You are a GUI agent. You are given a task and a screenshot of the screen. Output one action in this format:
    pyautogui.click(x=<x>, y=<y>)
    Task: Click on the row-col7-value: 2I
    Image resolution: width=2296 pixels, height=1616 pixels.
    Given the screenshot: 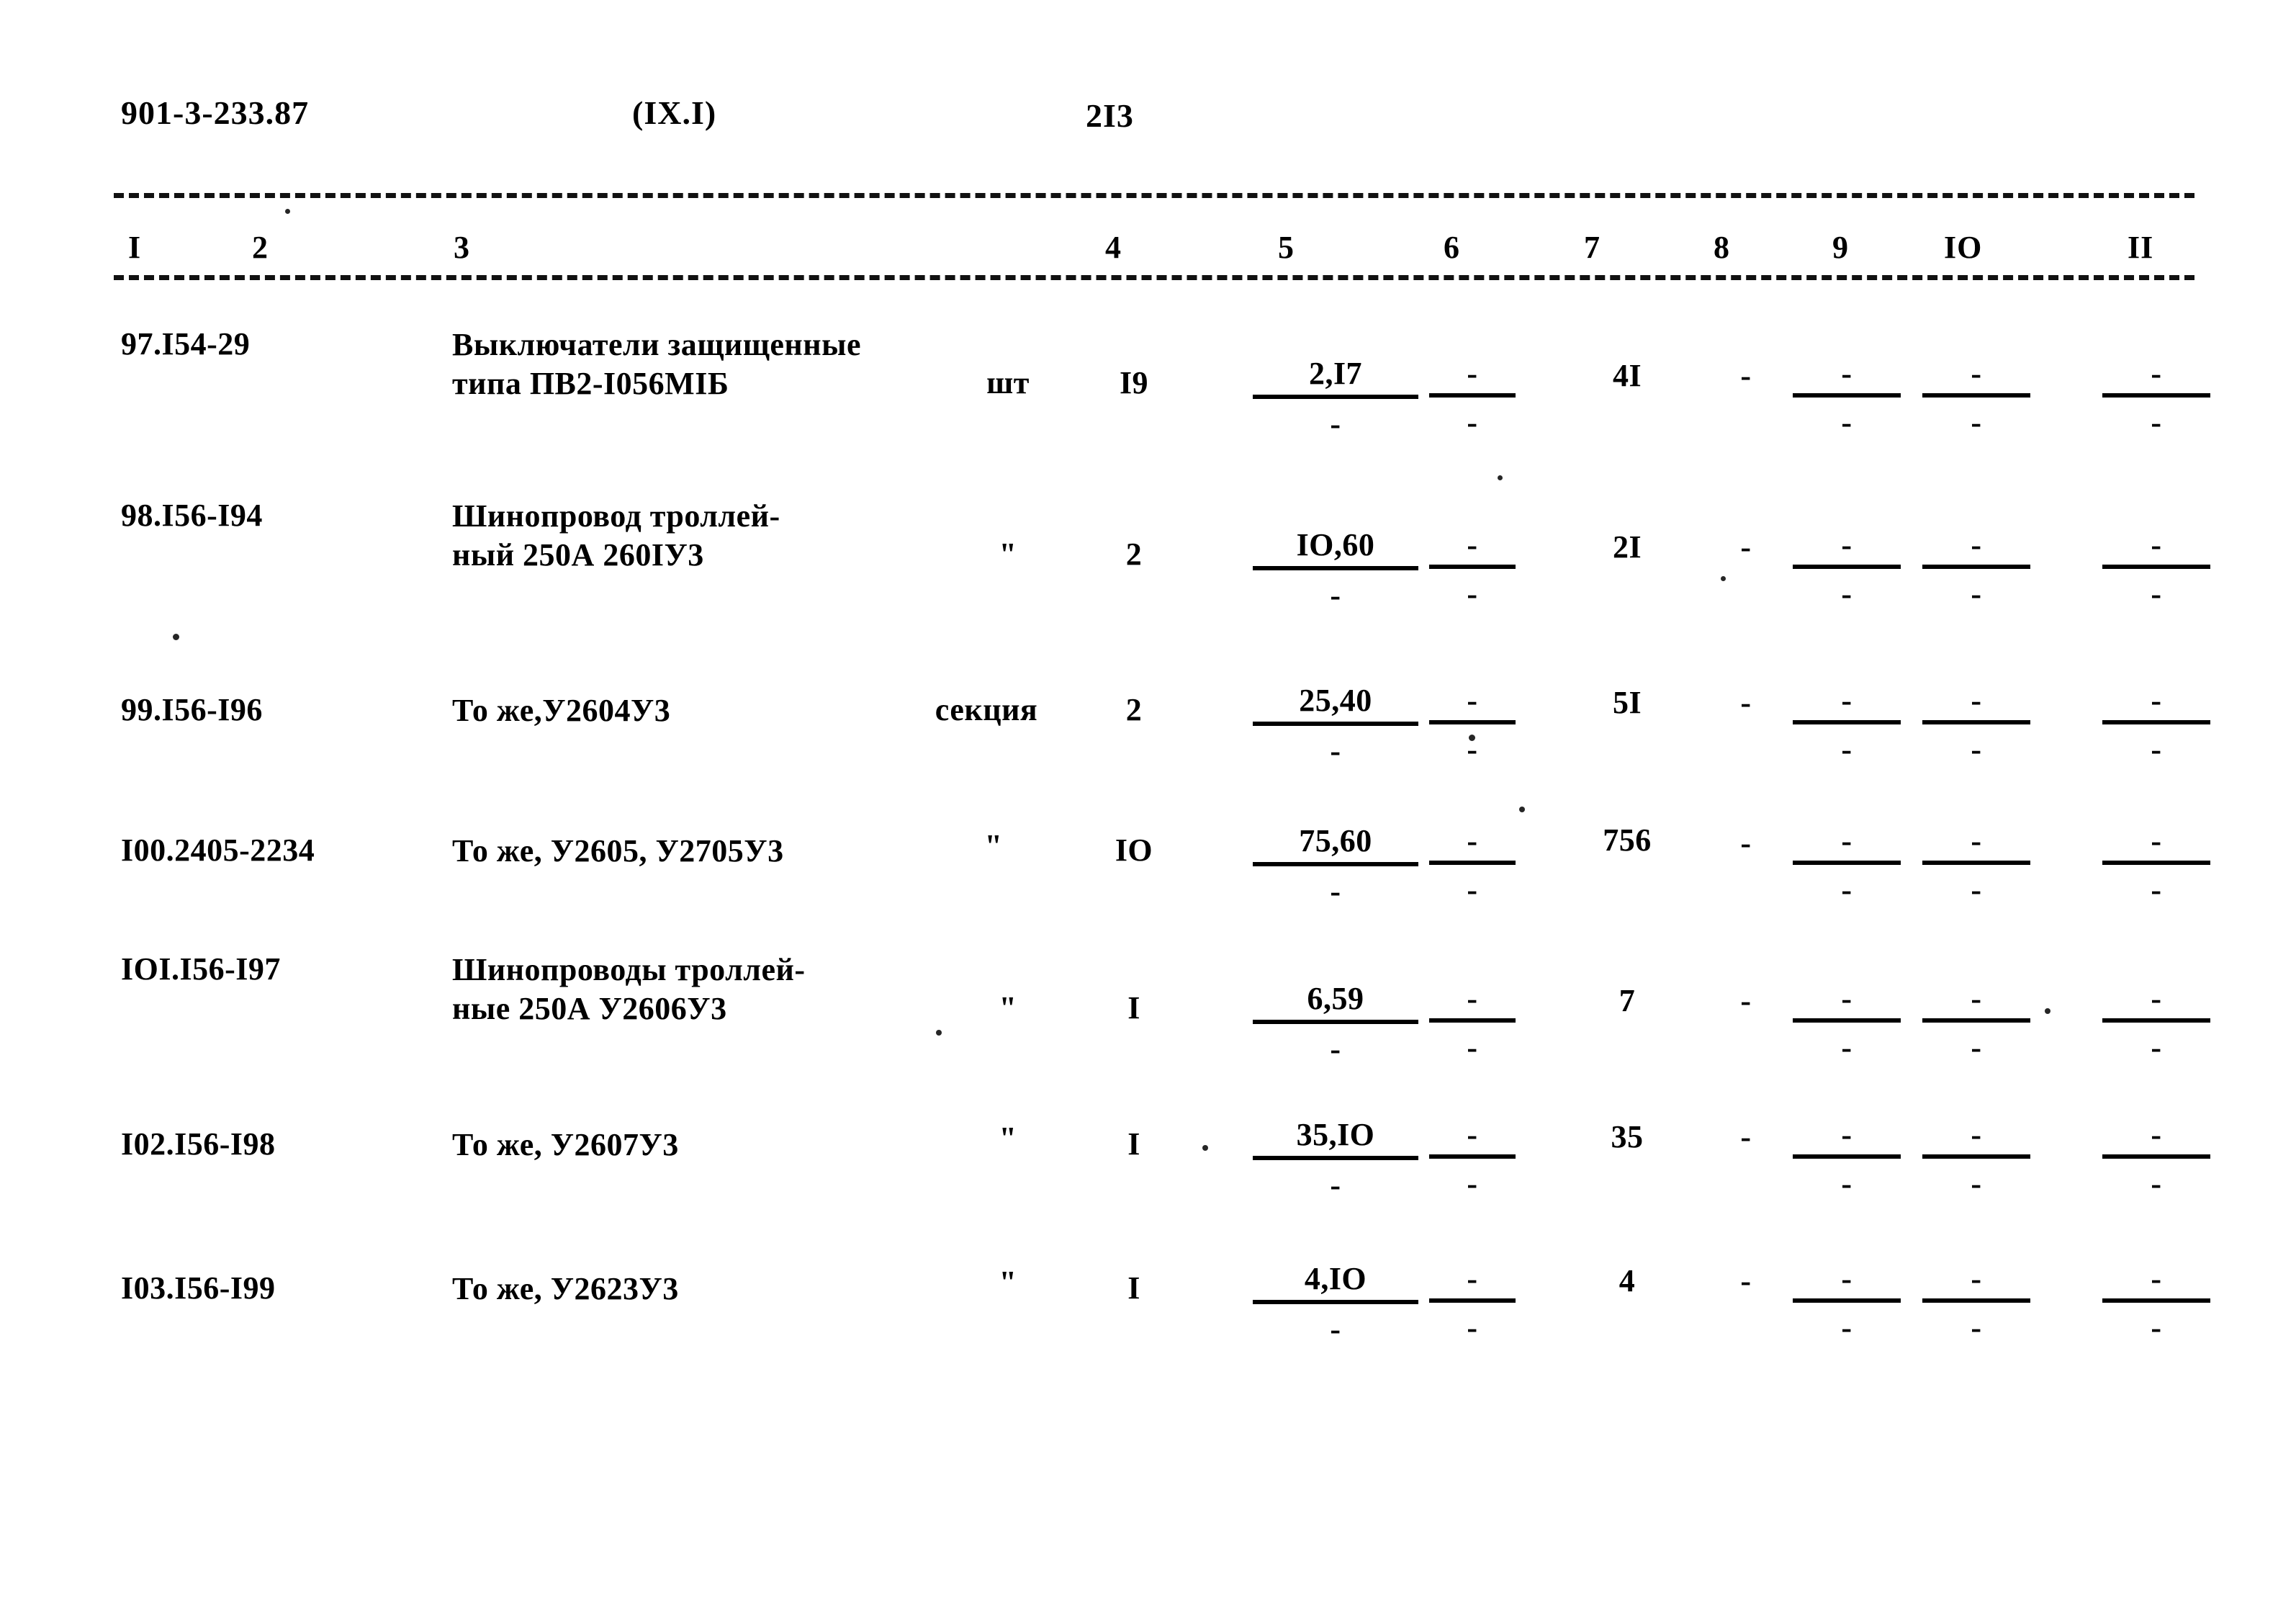 What is the action you would take?
    pyautogui.click(x=1627, y=547)
    